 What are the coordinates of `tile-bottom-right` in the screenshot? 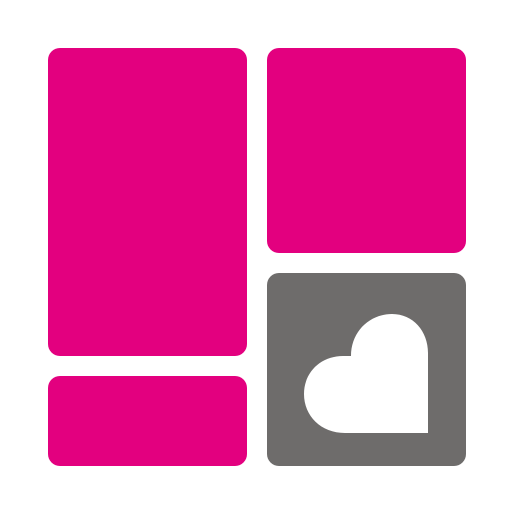 It's located at (366, 369).